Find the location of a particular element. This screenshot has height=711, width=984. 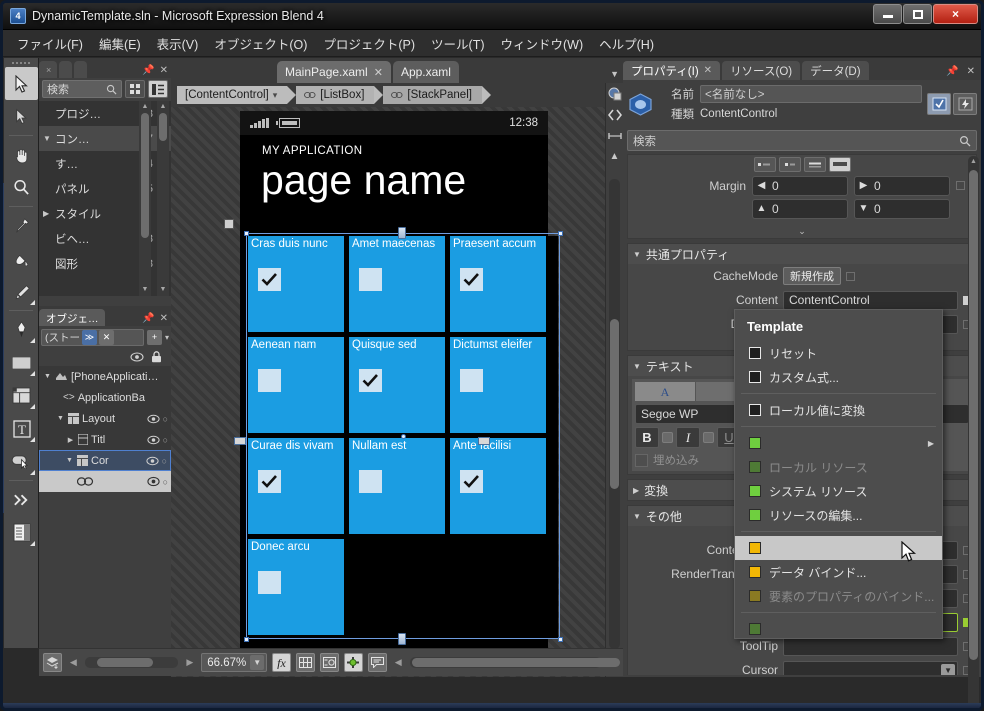

asset-item-panels: パネル 5 is located at coordinates (105, 188).